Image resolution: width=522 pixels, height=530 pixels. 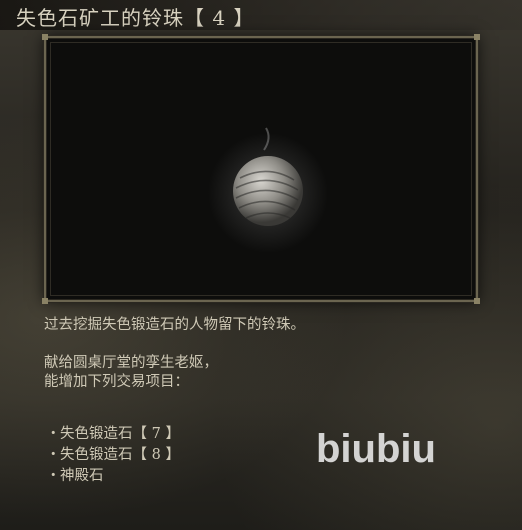 I want to click on trade-items-list: ・失色锻造石【 7 】 ・失色锻造石【 8 】 ・神殿石, so click(x=113, y=455).